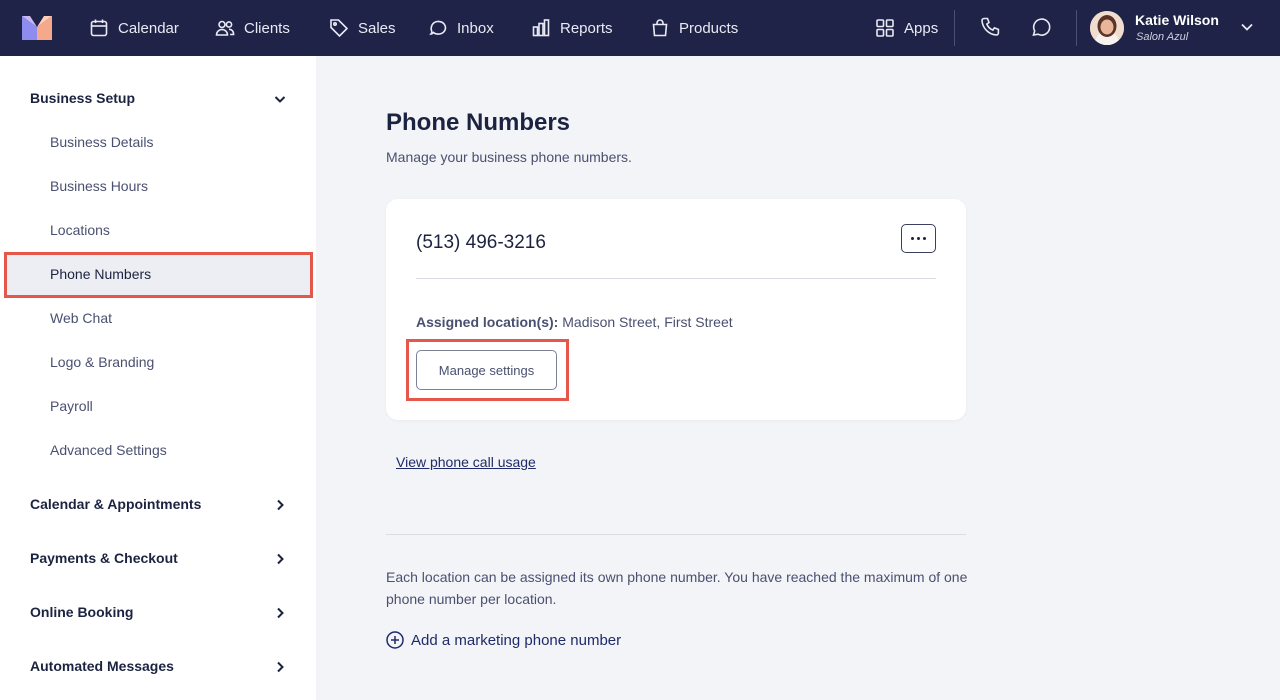 The width and height of the screenshot is (1280, 700). Describe the element at coordinates (676, 278) in the screenshot. I see `card-divider` at that location.